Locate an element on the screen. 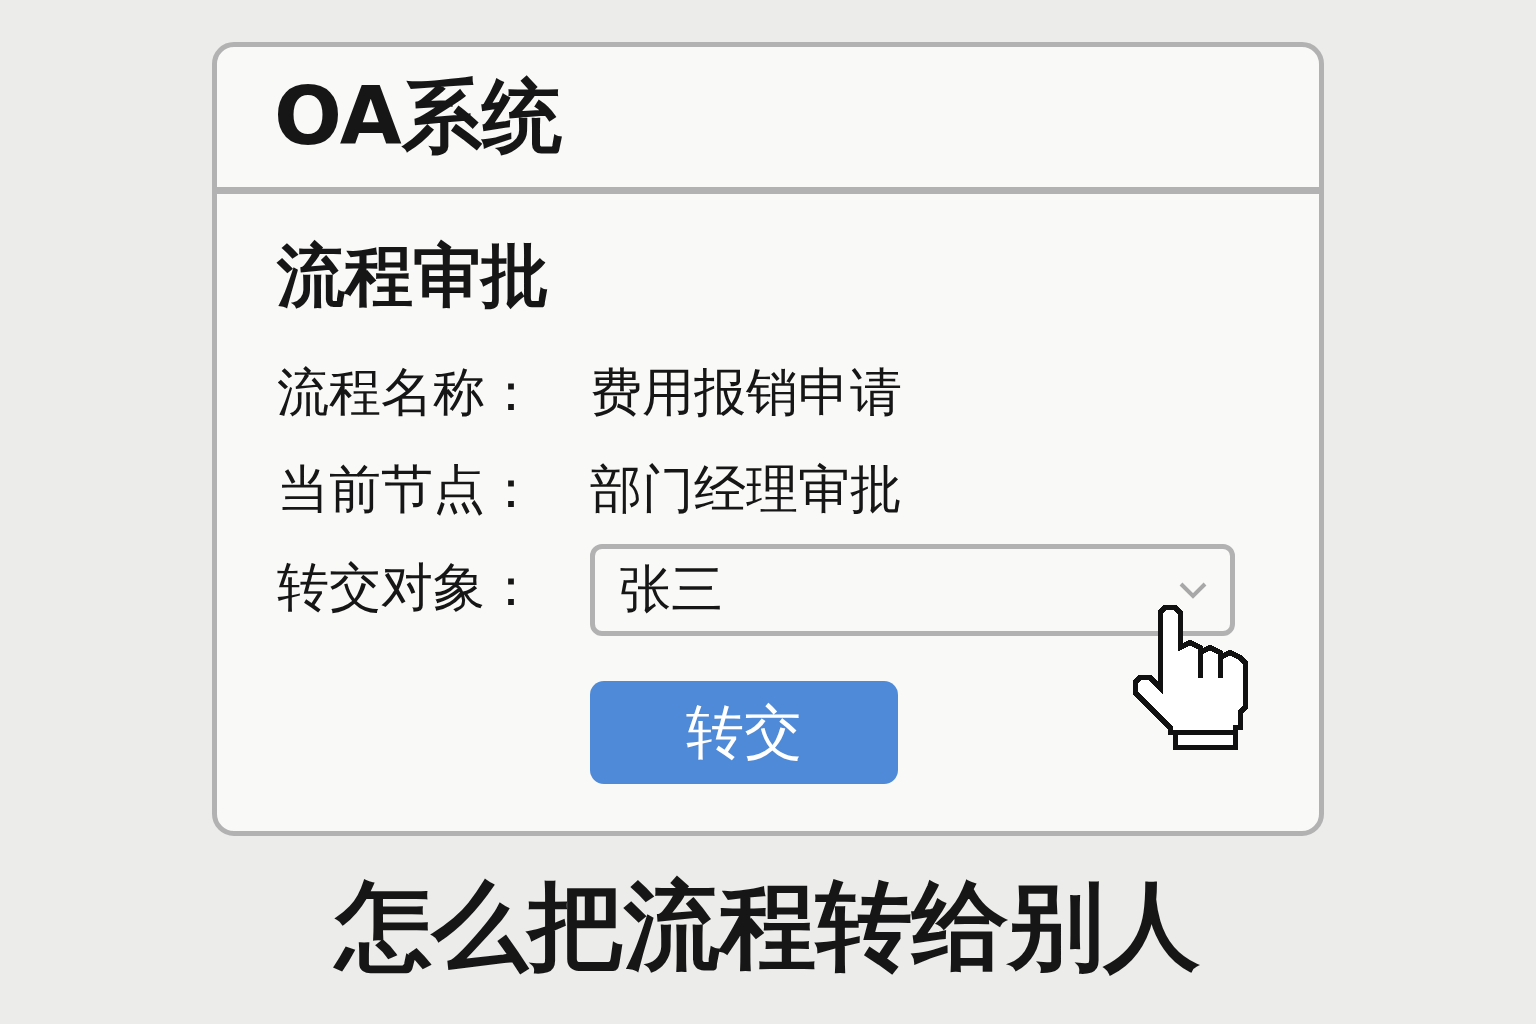 Image resolution: width=1536 pixels, height=1024 pixels. window-title: OA系统 is located at coordinates (418, 117).